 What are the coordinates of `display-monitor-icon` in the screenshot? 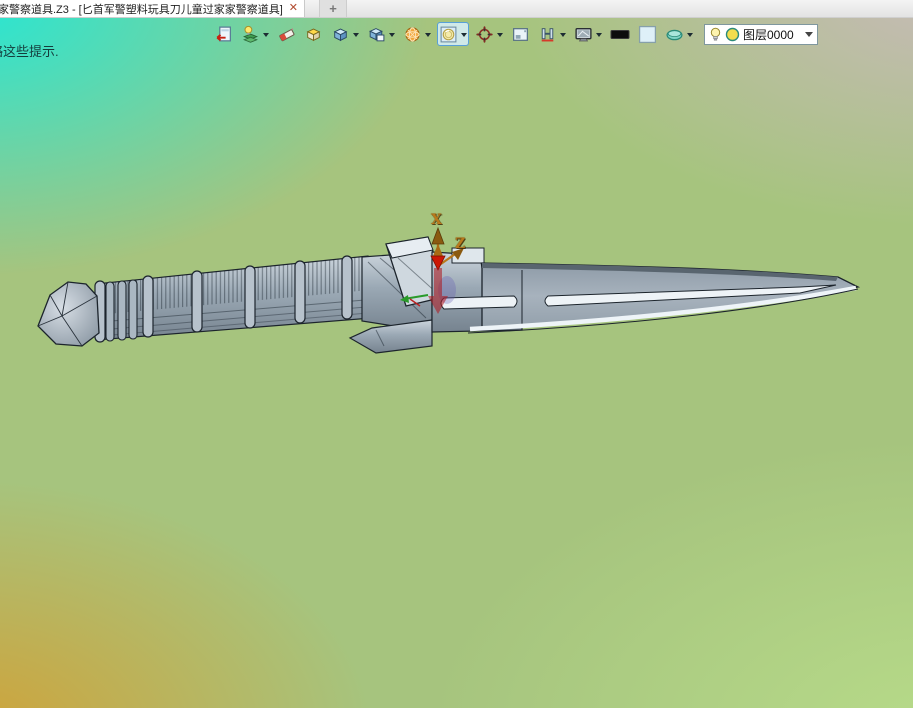 It's located at (588, 34).